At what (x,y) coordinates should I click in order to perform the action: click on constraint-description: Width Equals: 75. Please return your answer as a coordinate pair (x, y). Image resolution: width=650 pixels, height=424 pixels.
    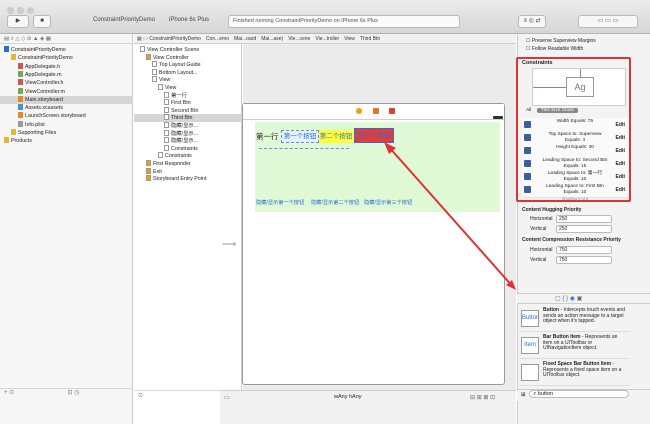
    Looking at the image, I should click on (575, 121).